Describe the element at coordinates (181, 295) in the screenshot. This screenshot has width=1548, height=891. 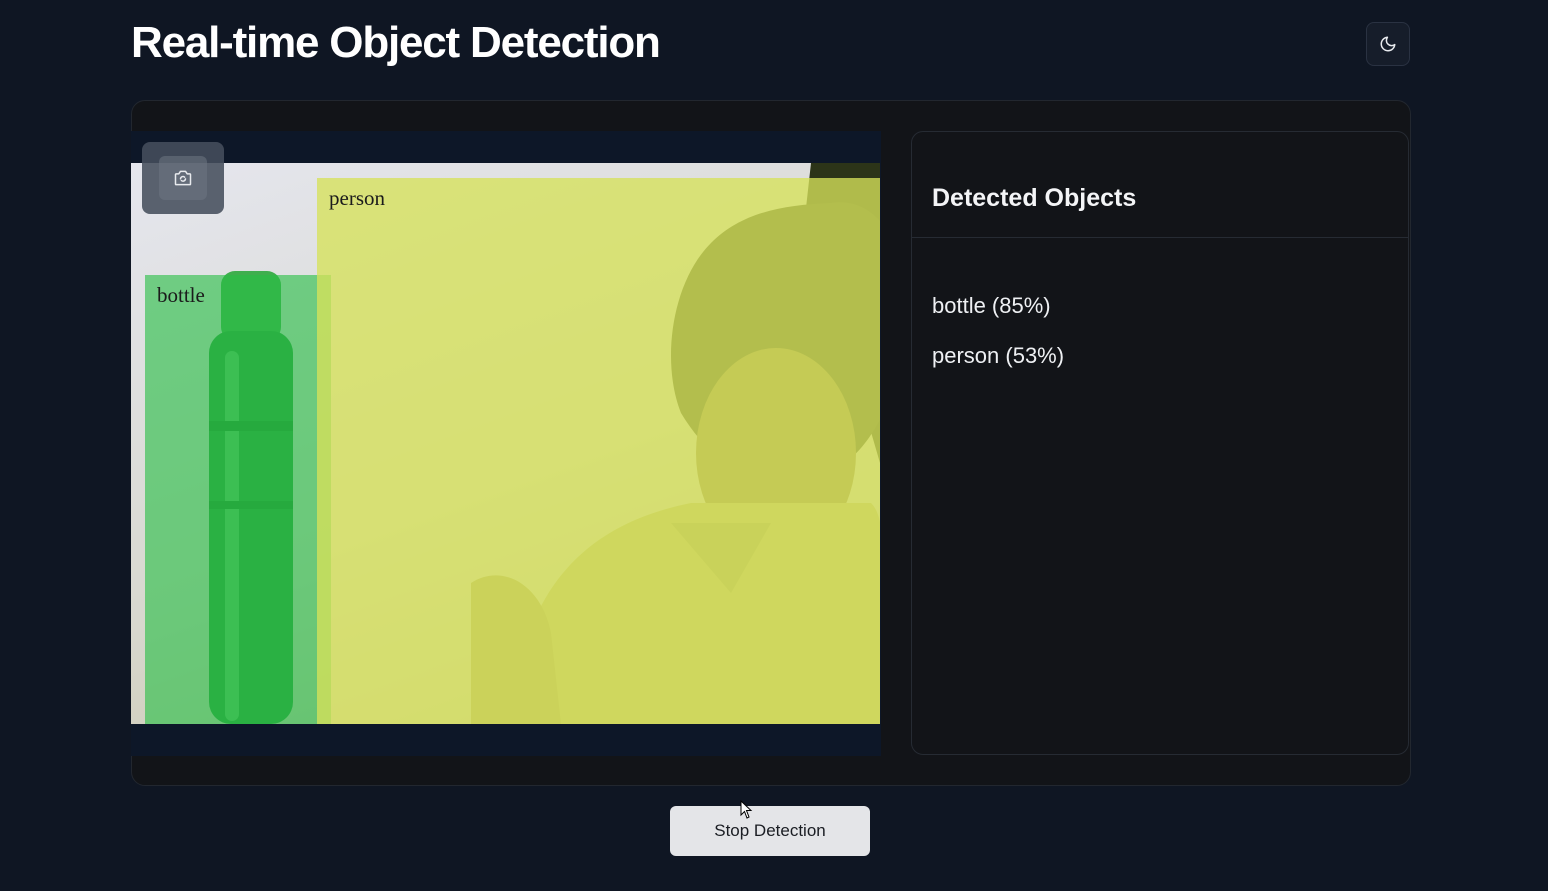
I see `bottle-box-label: bottle` at that location.